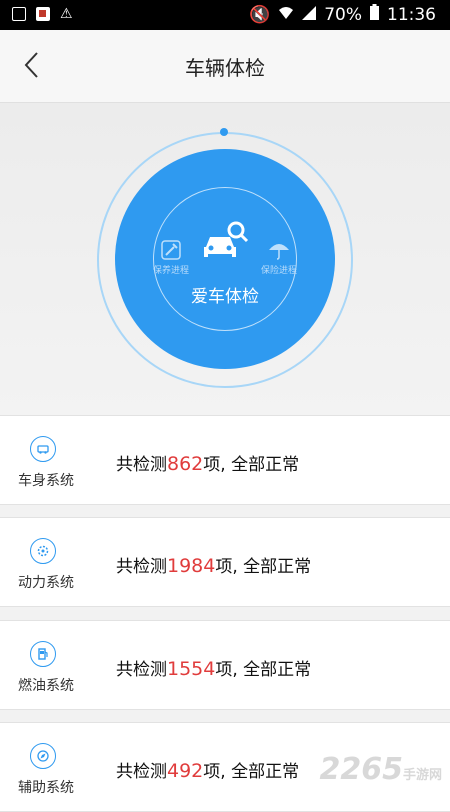 The width and height of the screenshot is (450, 812). I want to click on car-search-icon, so click(226, 239).